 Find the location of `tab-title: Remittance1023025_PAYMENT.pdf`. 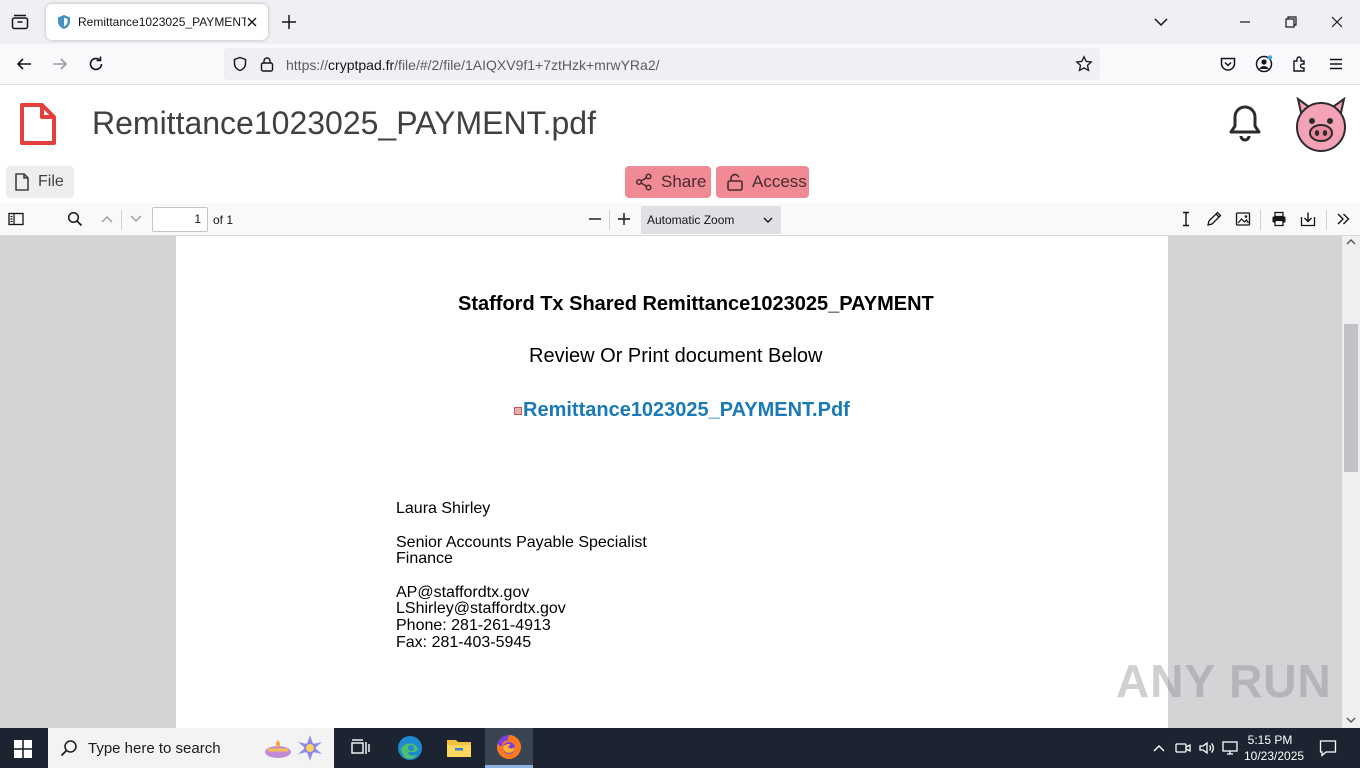

tab-title: Remittance1023025_PAYMENT.pdf is located at coordinates (162, 22).